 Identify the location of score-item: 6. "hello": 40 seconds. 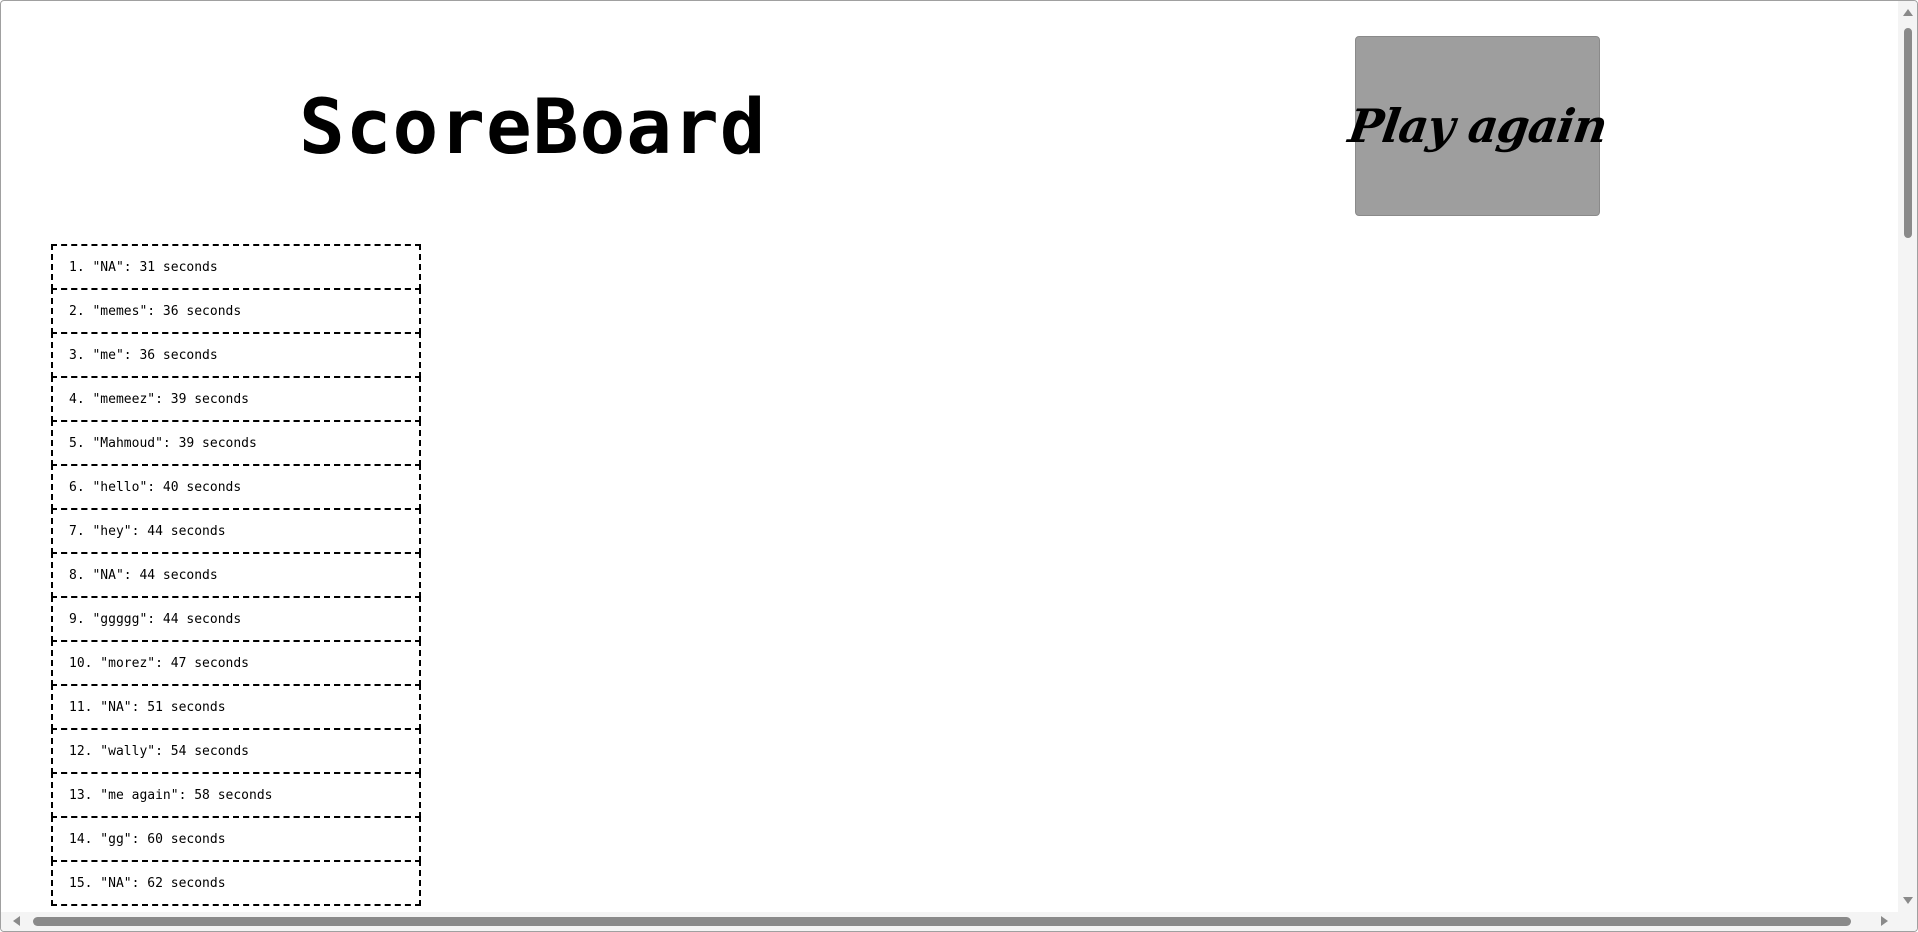
(236, 487).